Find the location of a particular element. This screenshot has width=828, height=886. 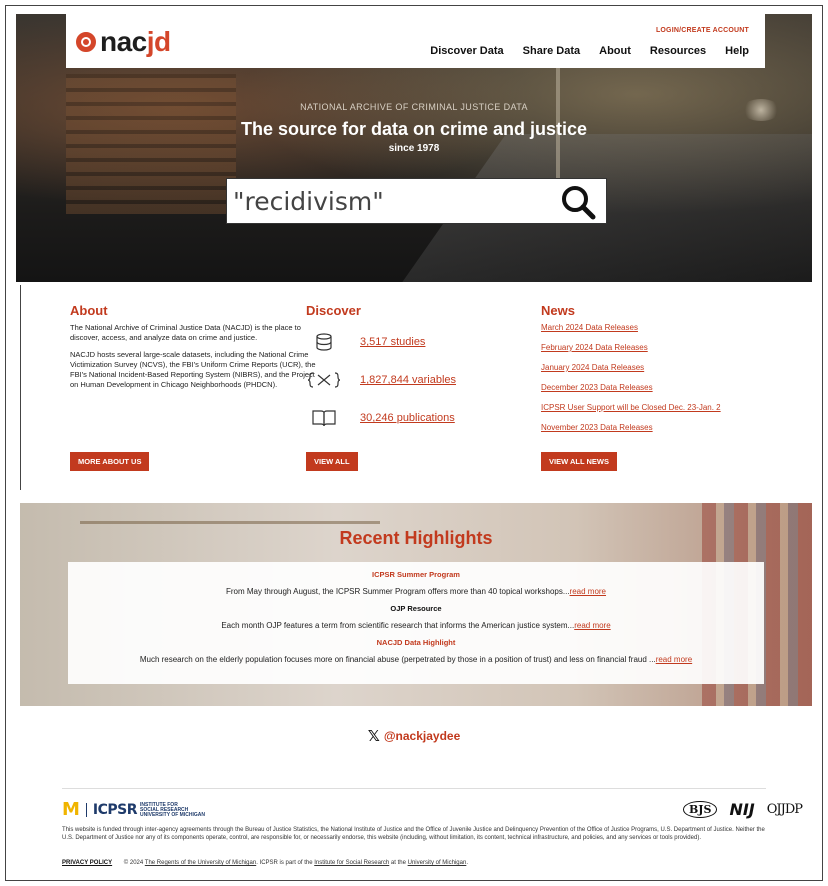

nav-share-data: Share Data is located at coordinates (551, 51).